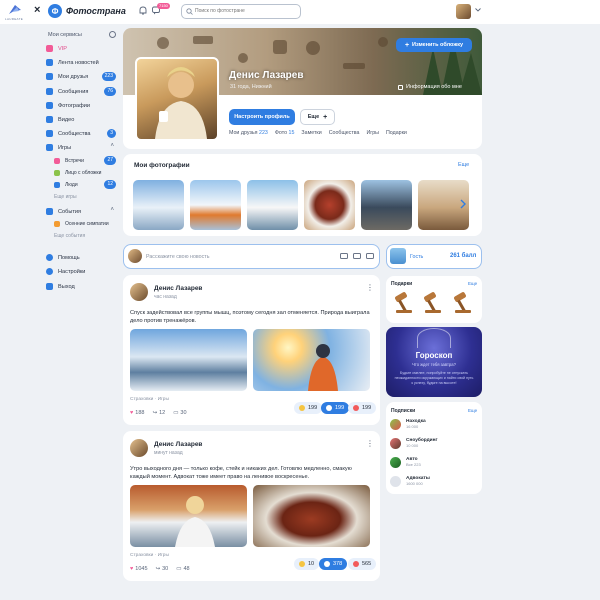  I want to click on subscription-item: Адвокаты 1600 000, so click(435, 481).